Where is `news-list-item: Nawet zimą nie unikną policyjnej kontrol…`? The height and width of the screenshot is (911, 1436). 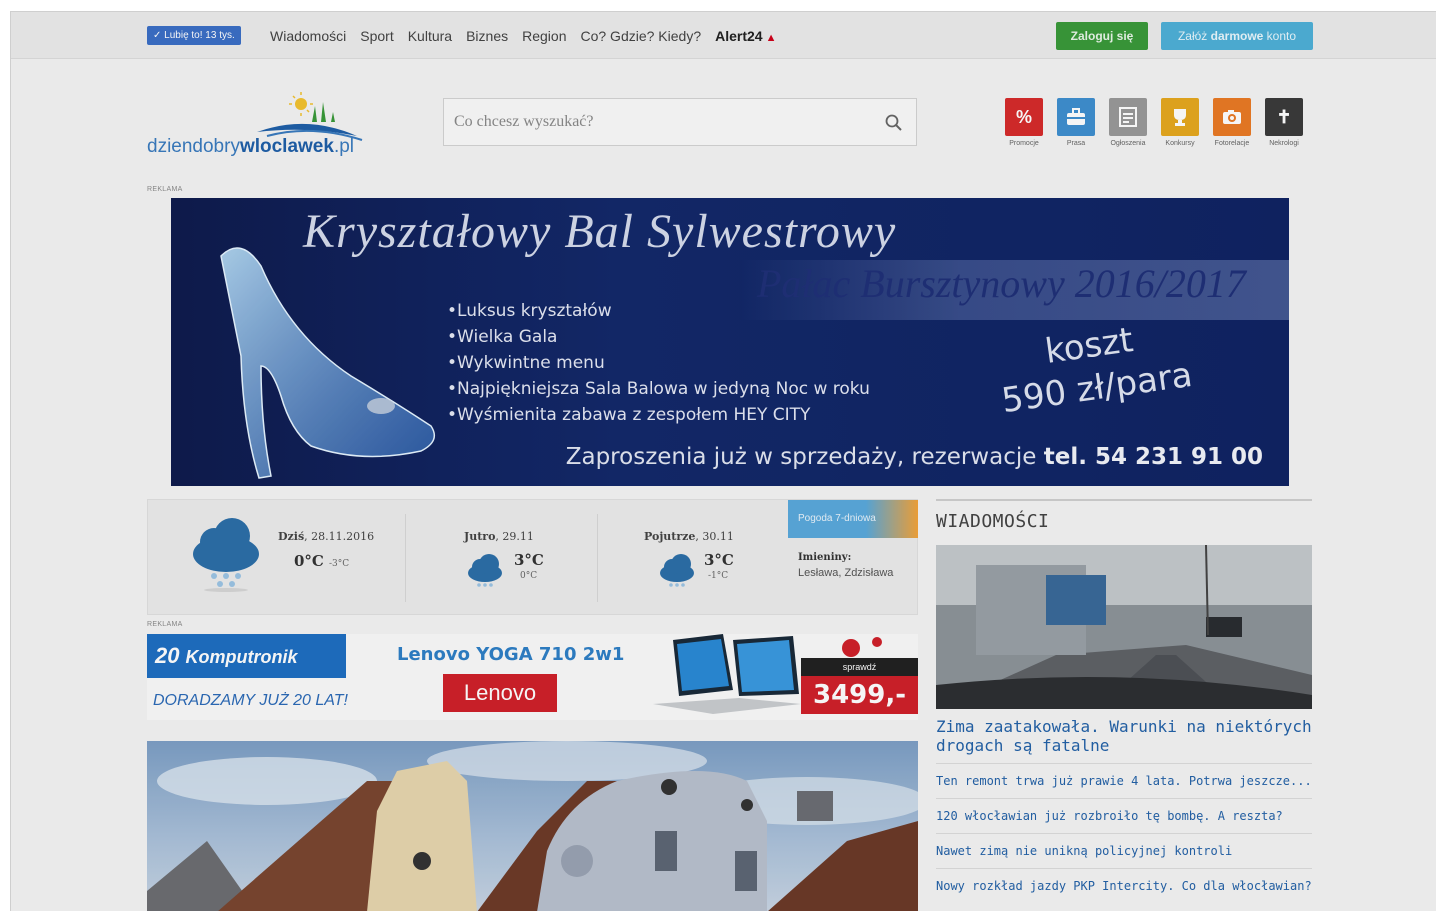 news-list-item: Nawet zimą nie unikną policyjnej kontrol… is located at coordinates (1124, 850).